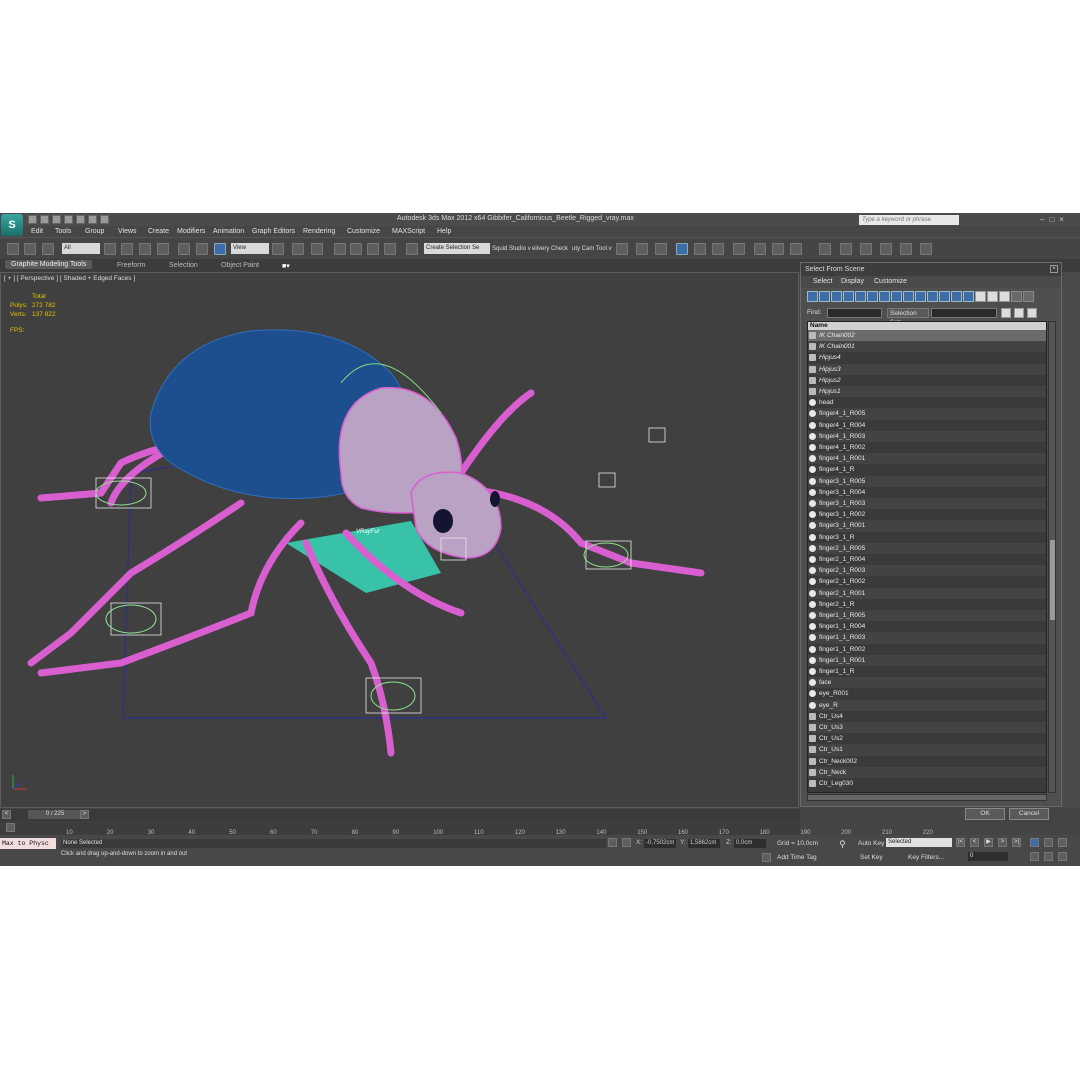 Image resolution: width=1080 pixels, height=1080 pixels. What do you see at coordinates (104, 219) in the screenshot?
I see `workspace-icon` at bounding box center [104, 219].